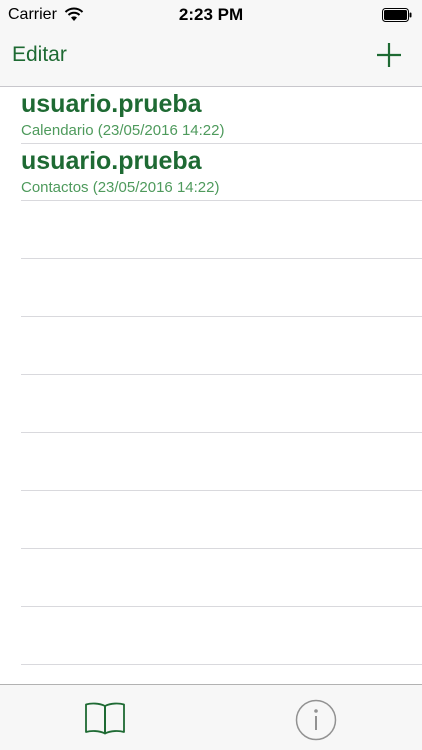 The width and height of the screenshot is (422, 750). What do you see at coordinates (39, 55) in the screenshot?
I see `edit-button: Editar` at bounding box center [39, 55].